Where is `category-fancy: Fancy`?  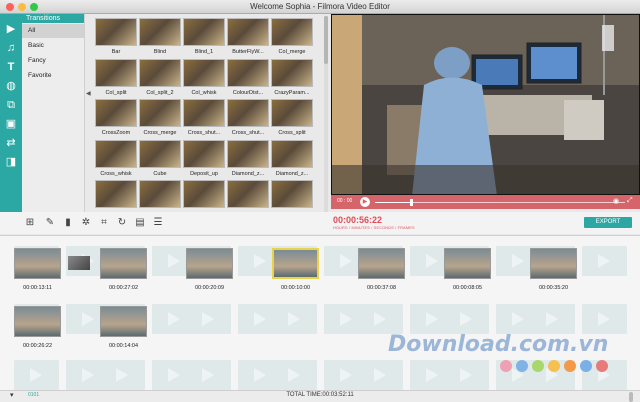
category-fancy: Fancy is located at coordinates (53, 61).